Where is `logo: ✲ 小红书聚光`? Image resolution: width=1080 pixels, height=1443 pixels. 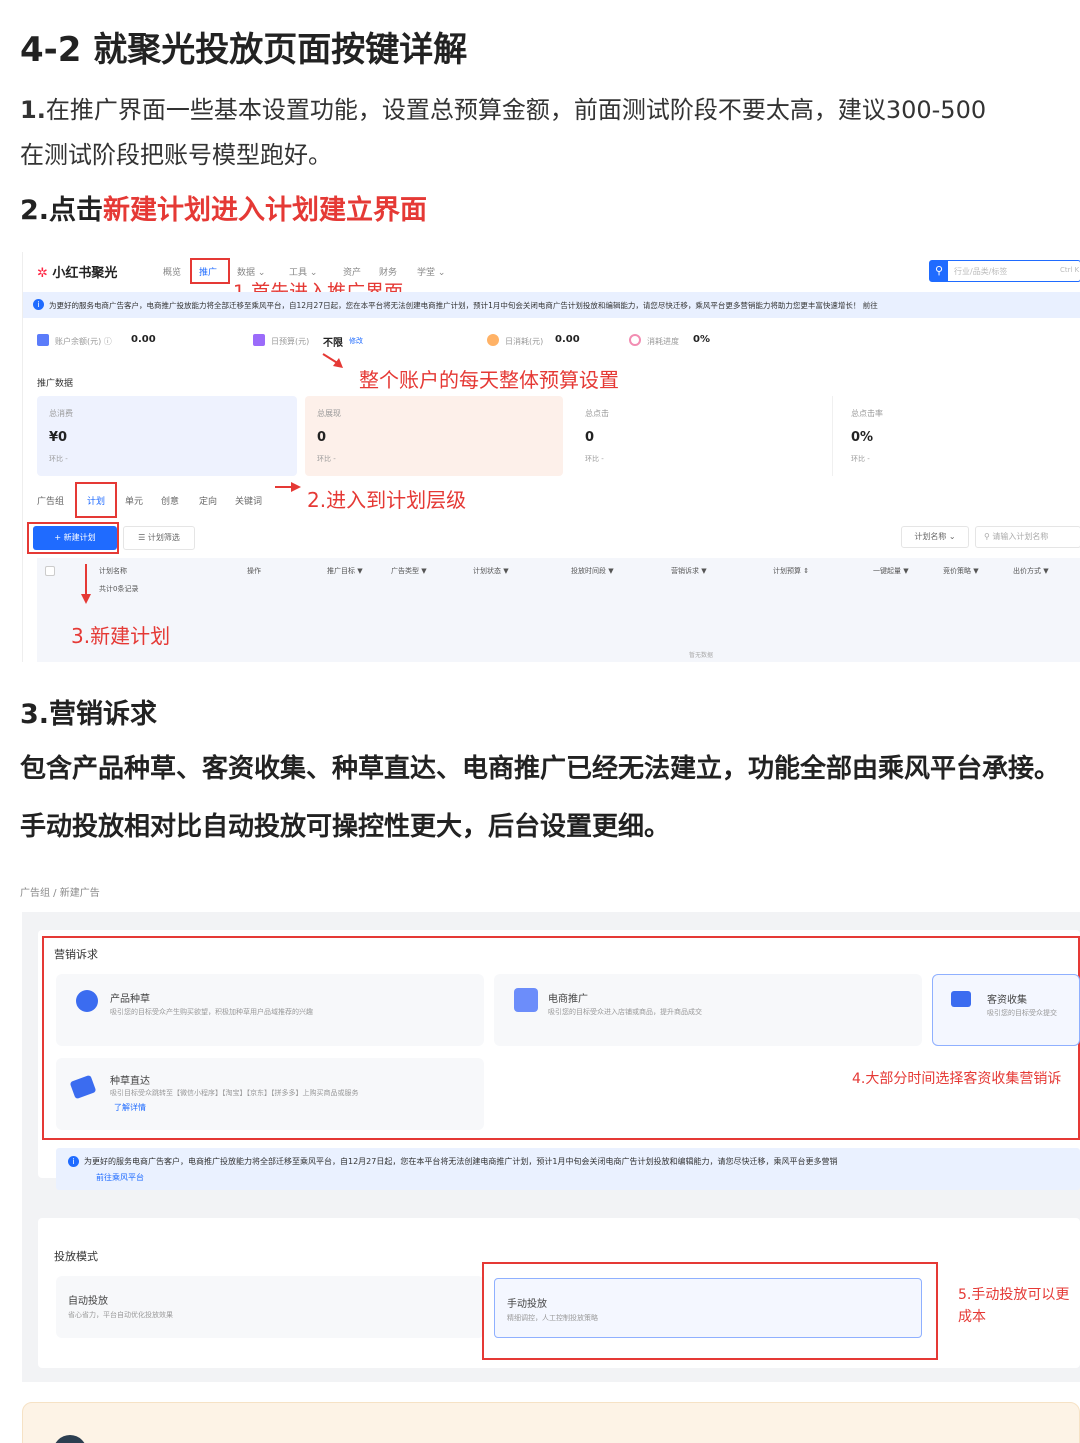 logo: ✲ 小红书聚光 is located at coordinates (77, 273).